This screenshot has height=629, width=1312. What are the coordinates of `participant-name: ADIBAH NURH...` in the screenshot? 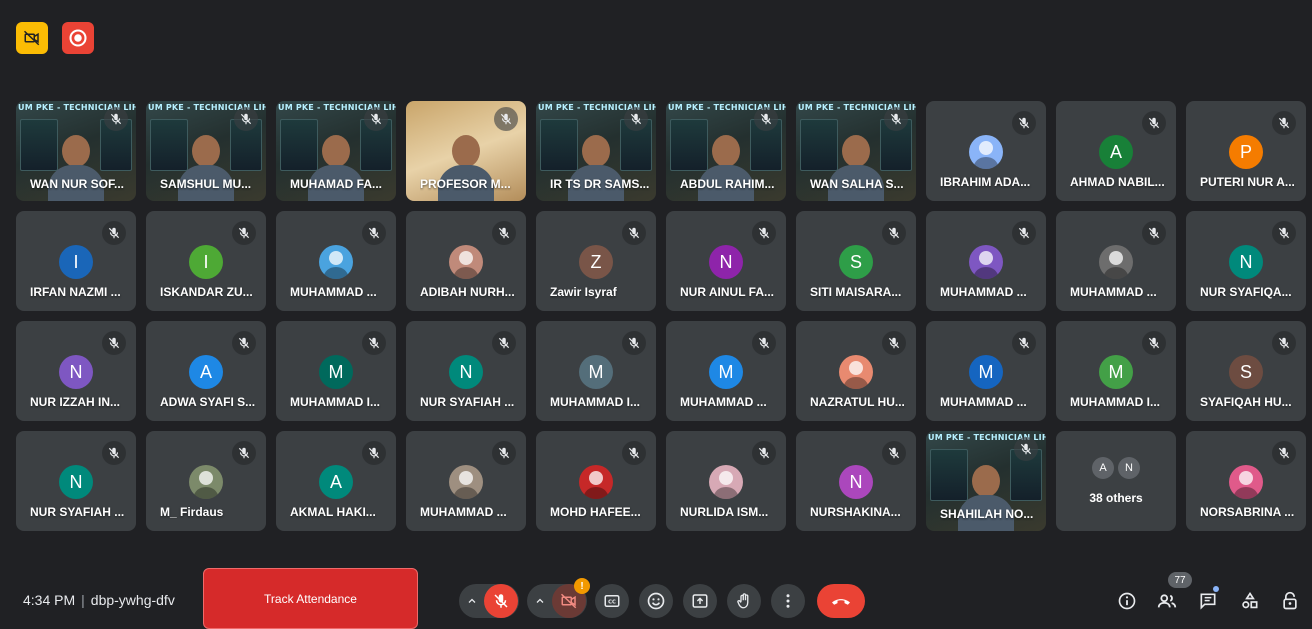 It's located at (467, 292).